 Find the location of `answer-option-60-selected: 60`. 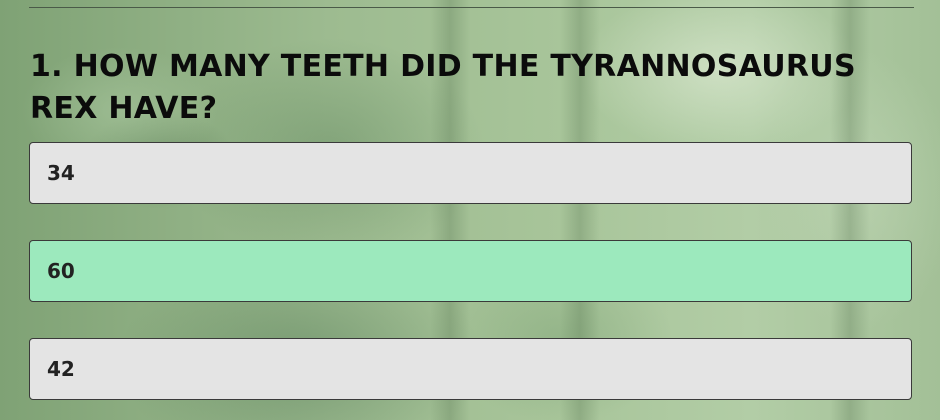

answer-option-60-selected: 60 is located at coordinates (470, 271).